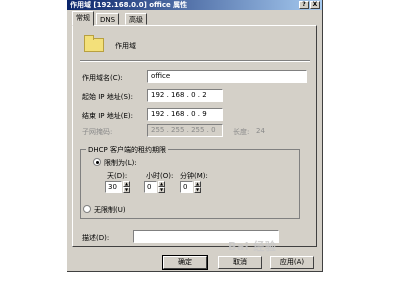 The height and width of the screenshot is (281, 418). I want to click on lease-group-title: DHCP 客户端的租约期限, so click(127, 150).